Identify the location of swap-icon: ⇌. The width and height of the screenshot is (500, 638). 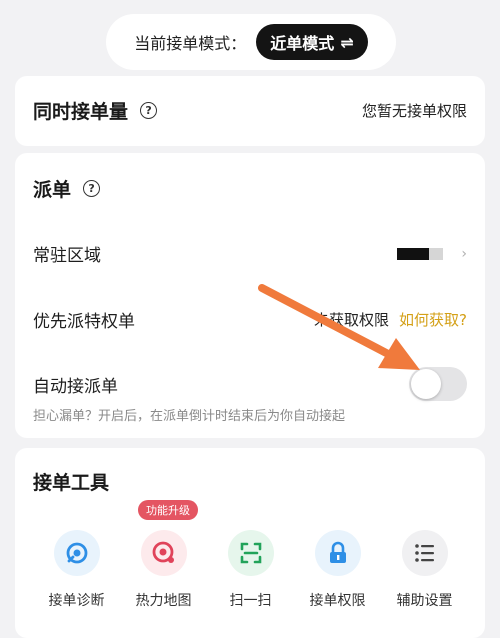
(347, 42).